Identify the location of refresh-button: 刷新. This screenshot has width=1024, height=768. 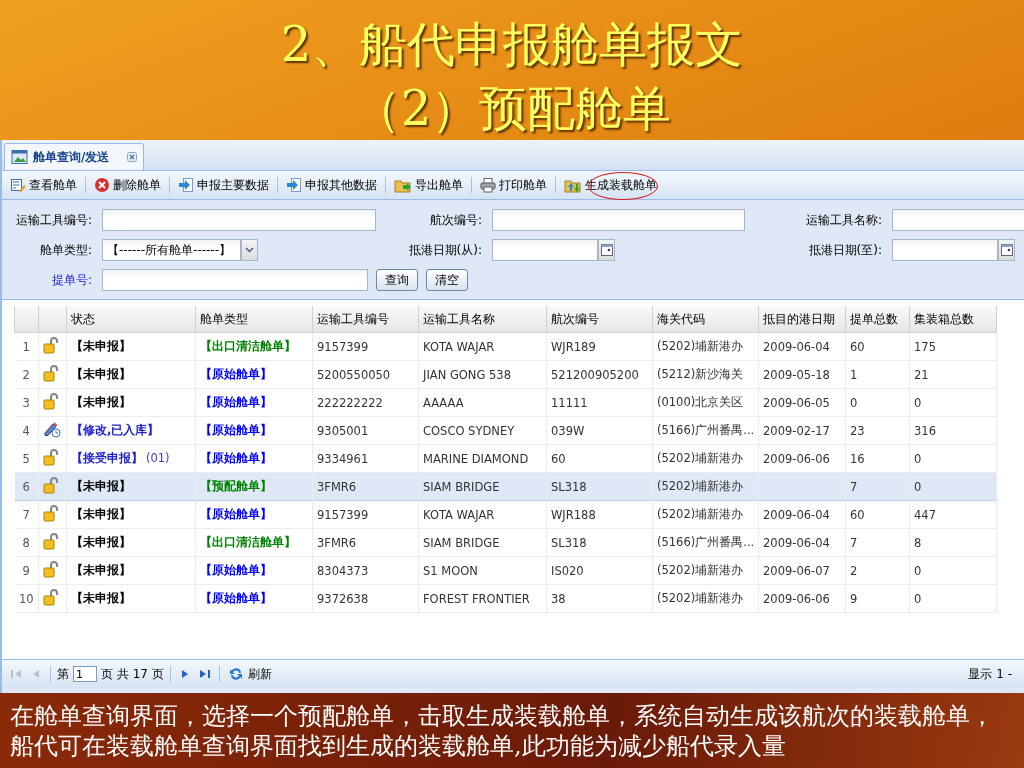
(249, 674).